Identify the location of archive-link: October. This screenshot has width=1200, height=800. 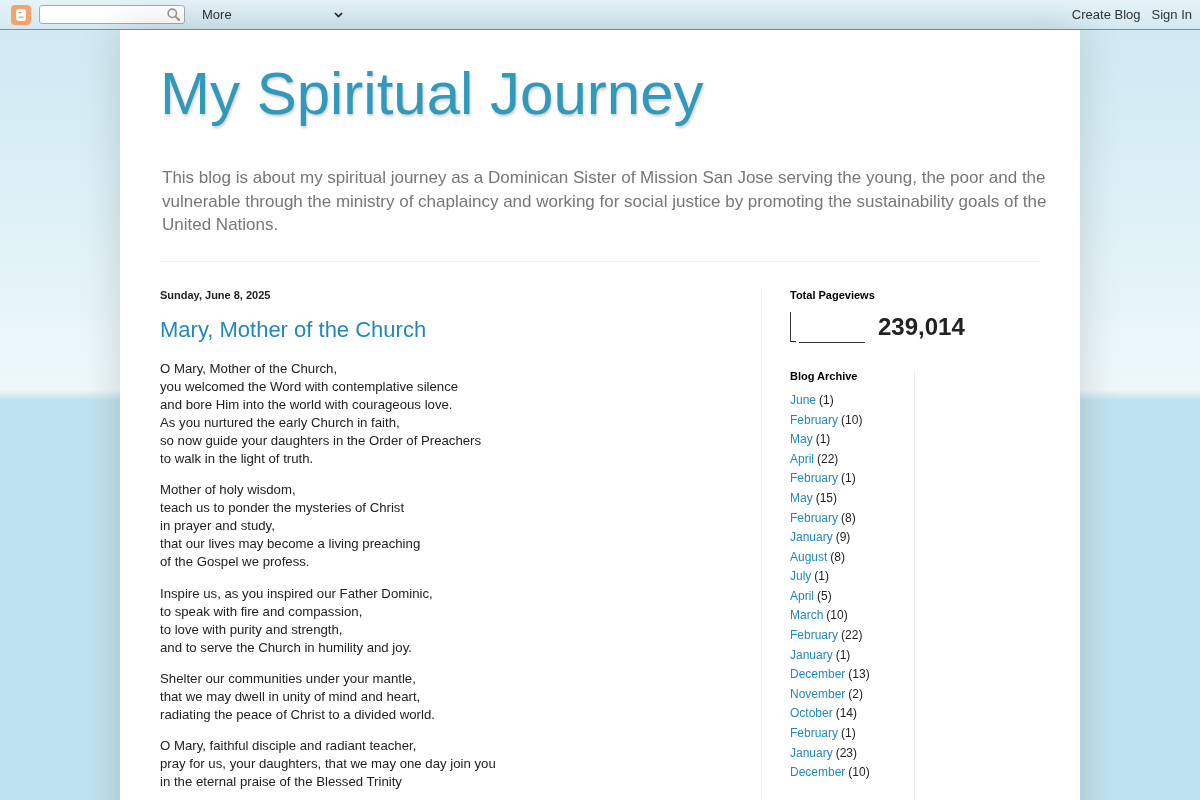
(811, 713).